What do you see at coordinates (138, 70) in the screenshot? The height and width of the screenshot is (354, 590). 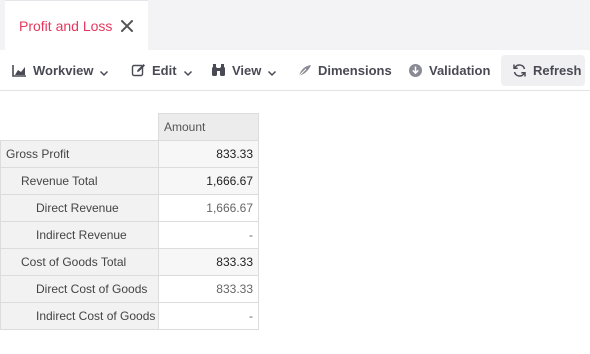 I see `pencil-icon` at bounding box center [138, 70].